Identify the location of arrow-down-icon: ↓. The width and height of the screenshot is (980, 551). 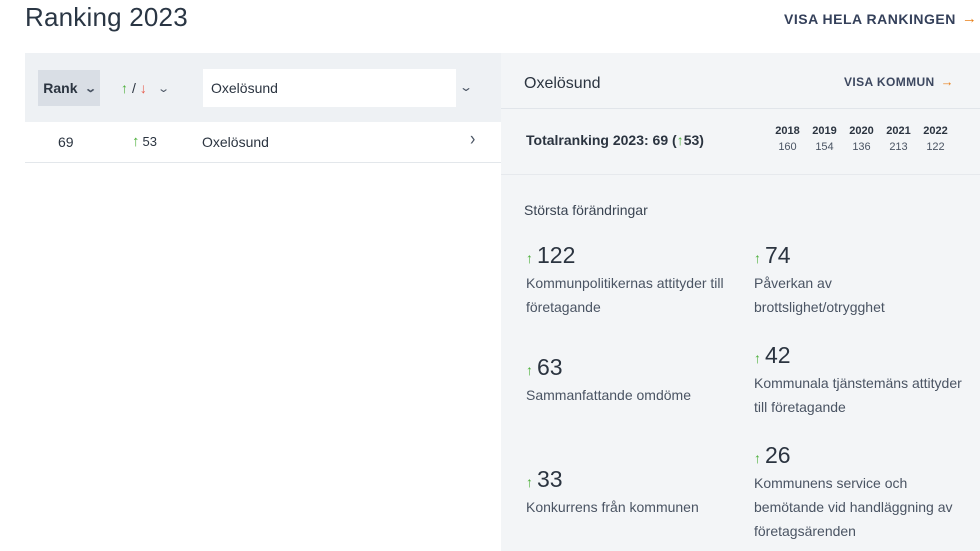
(143, 88).